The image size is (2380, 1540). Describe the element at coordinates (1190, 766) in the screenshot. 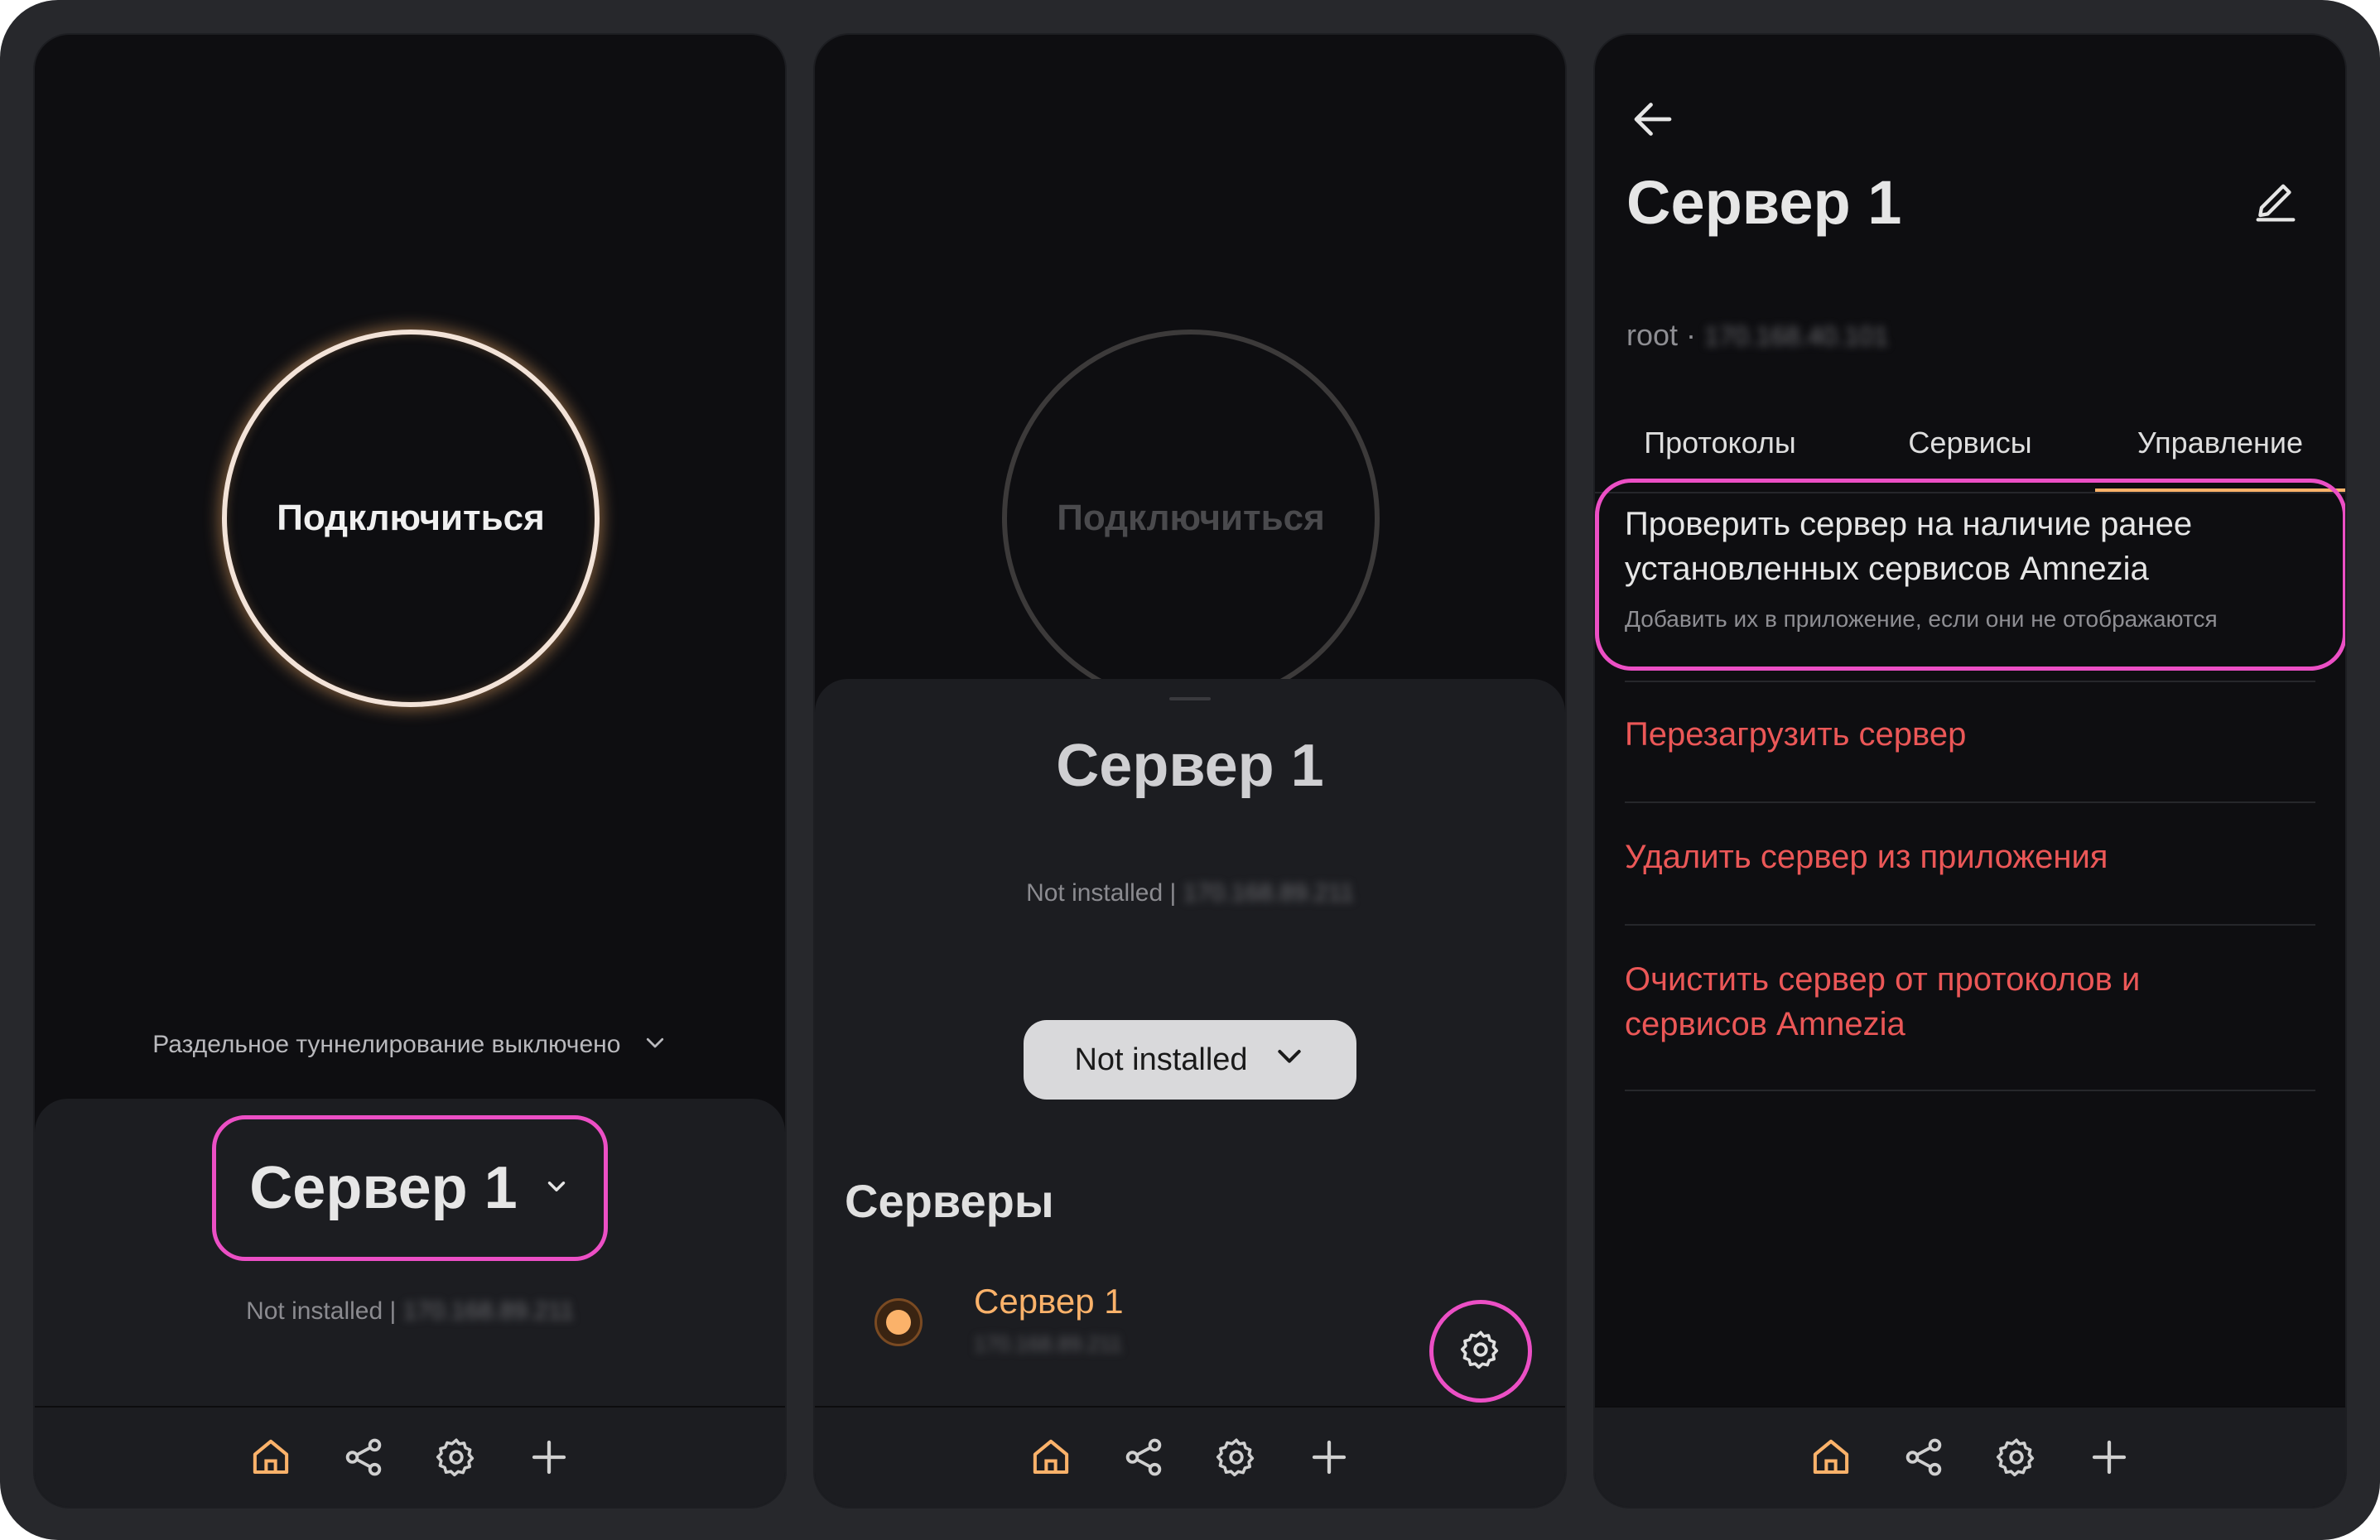

I see `sheet-title: Сервер 1` at that location.